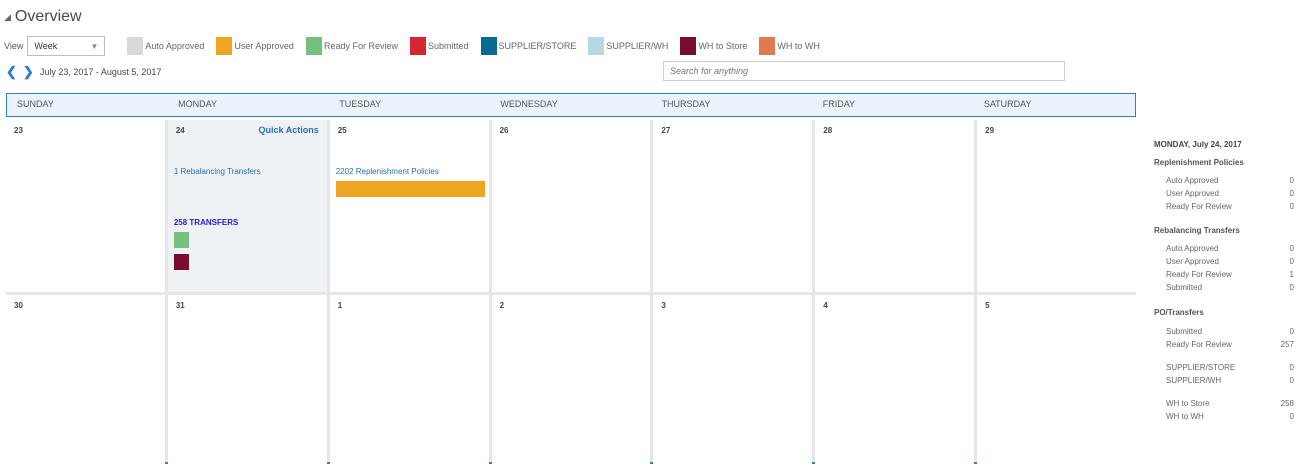 This screenshot has width=1302, height=466. Describe the element at coordinates (409, 206) in the screenshot. I see `day-cell: 25 2202 Replenishment Policies` at that location.